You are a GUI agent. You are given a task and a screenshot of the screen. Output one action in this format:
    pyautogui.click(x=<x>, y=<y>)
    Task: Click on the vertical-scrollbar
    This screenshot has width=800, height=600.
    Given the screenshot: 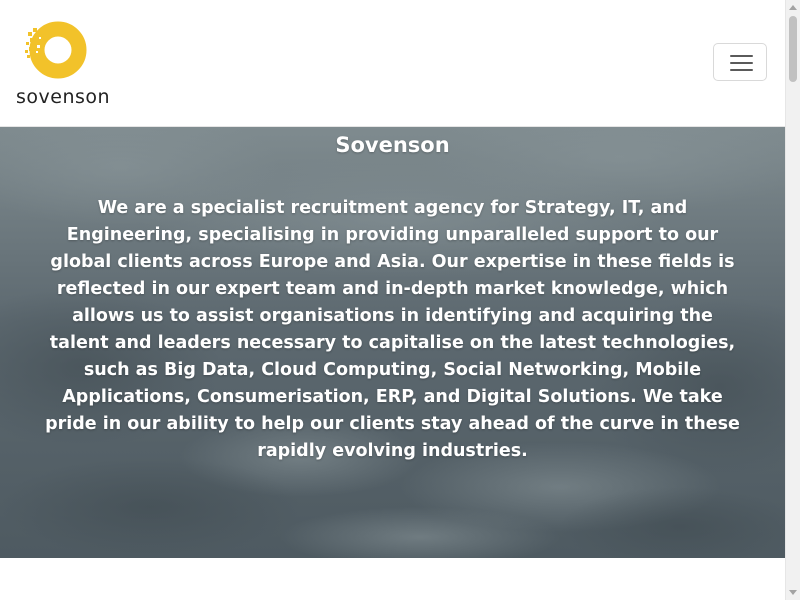 What is the action you would take?
    pyautogui.click(x=792, y=300)
    